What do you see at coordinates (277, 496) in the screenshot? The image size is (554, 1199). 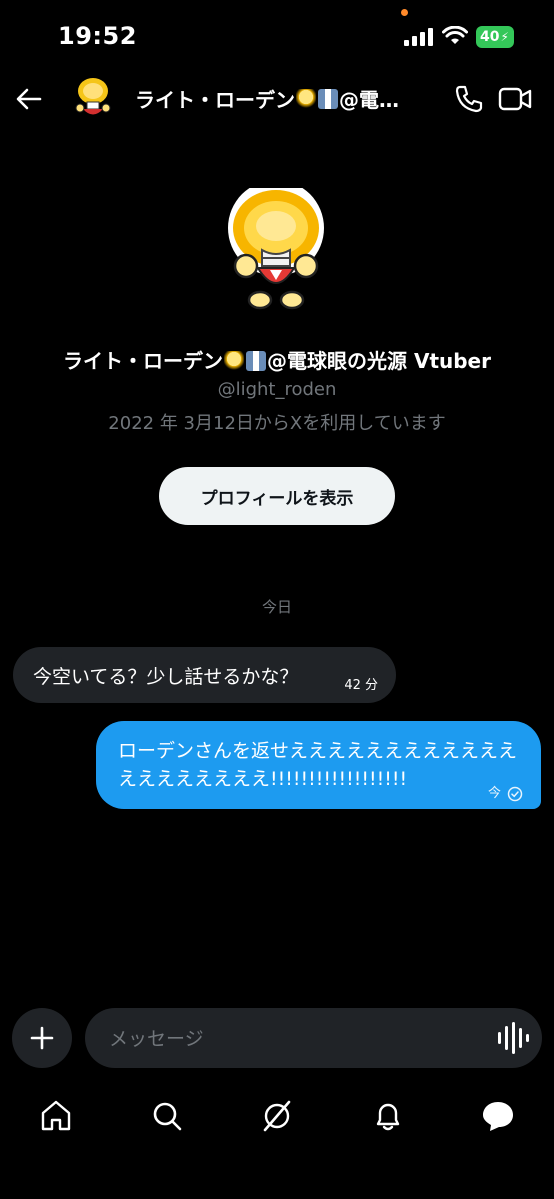 I see `view-profile-button: プロフィールを表示` at bounding box center [277, 496].